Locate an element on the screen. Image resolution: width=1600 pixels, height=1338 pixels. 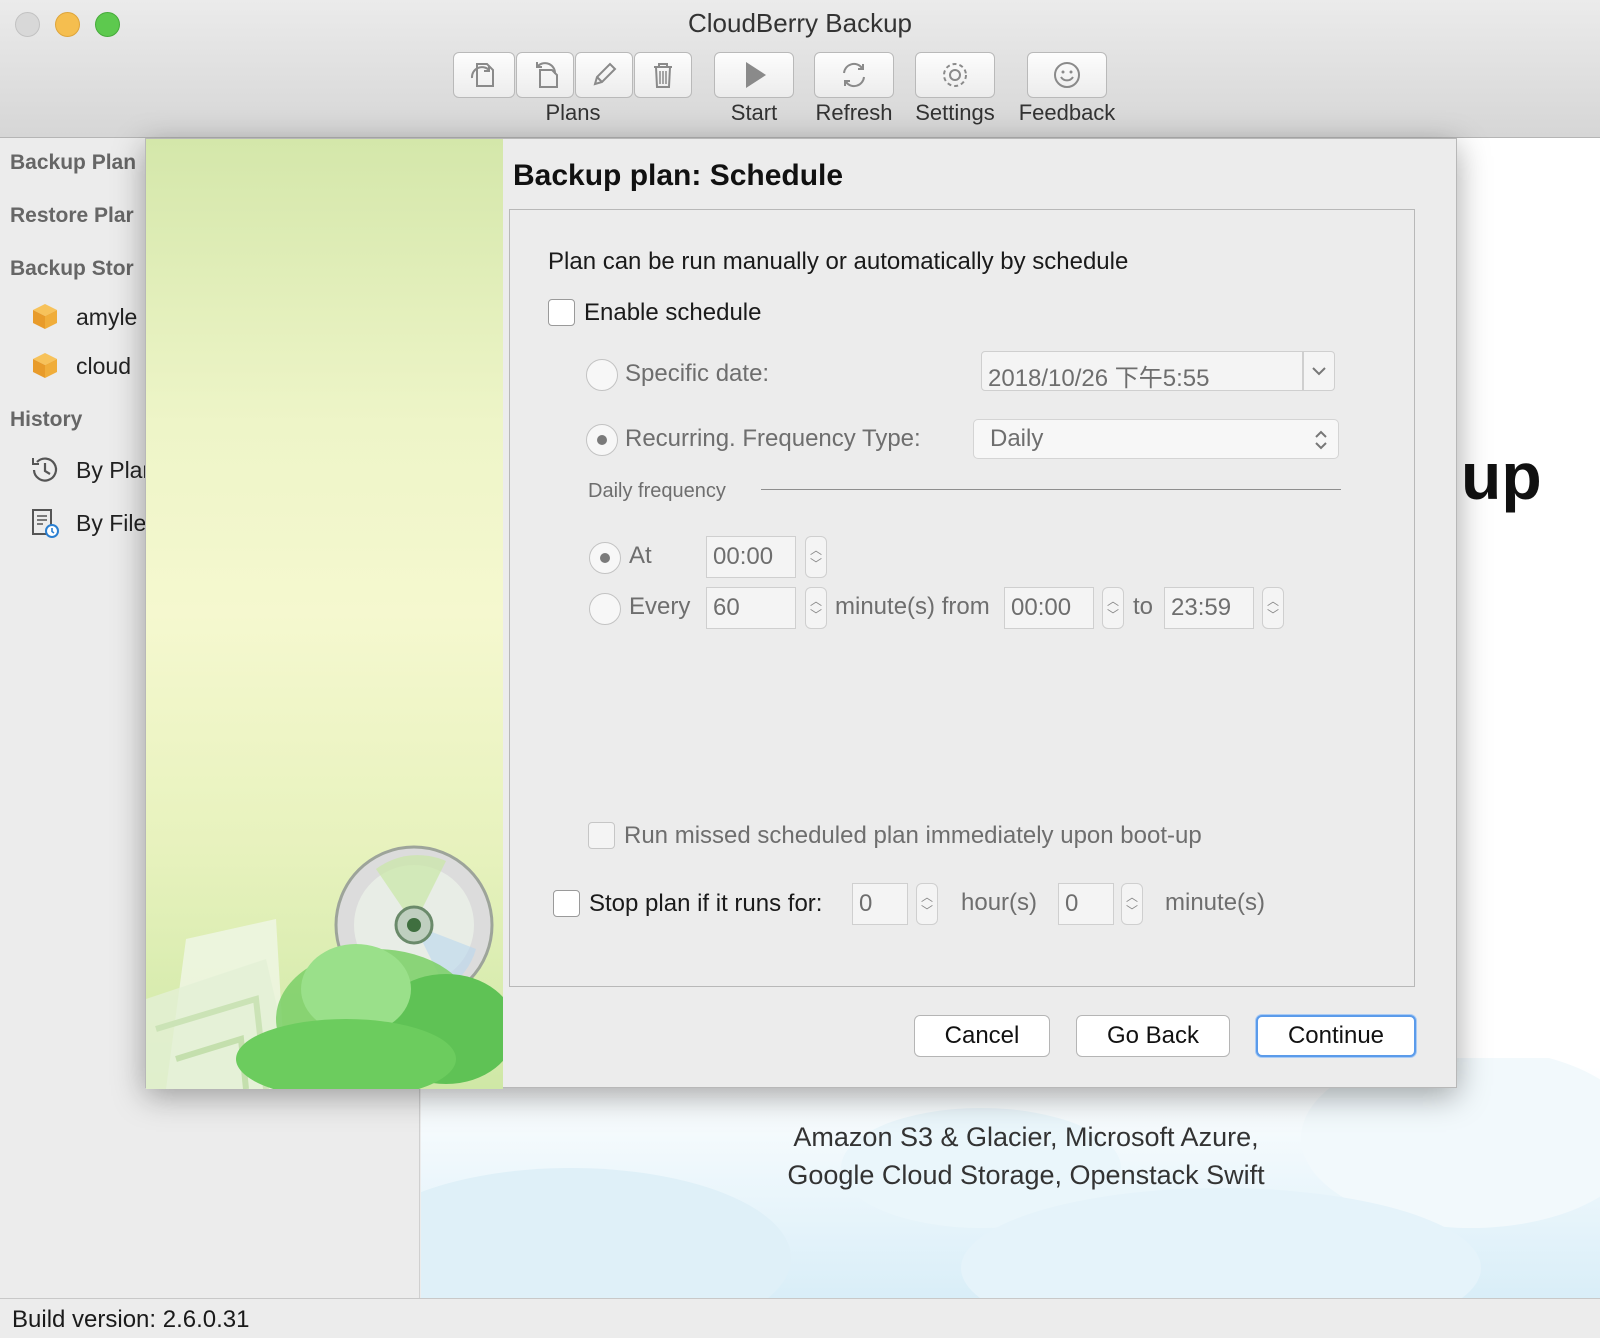
delete-plan-button is located at coordinates (663, 75).